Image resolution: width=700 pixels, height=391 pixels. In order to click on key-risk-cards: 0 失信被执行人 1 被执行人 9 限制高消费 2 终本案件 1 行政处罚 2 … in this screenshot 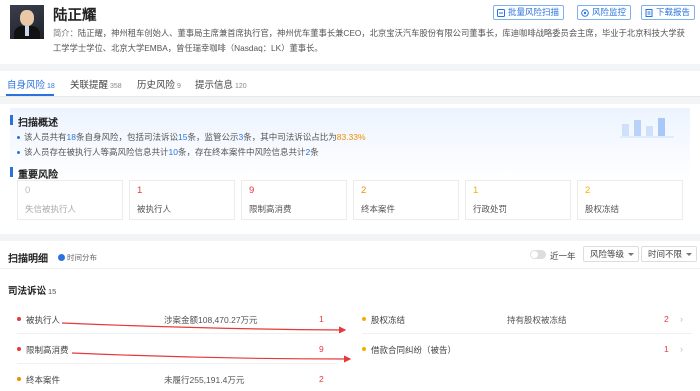, I will do `click(350, 200)`.